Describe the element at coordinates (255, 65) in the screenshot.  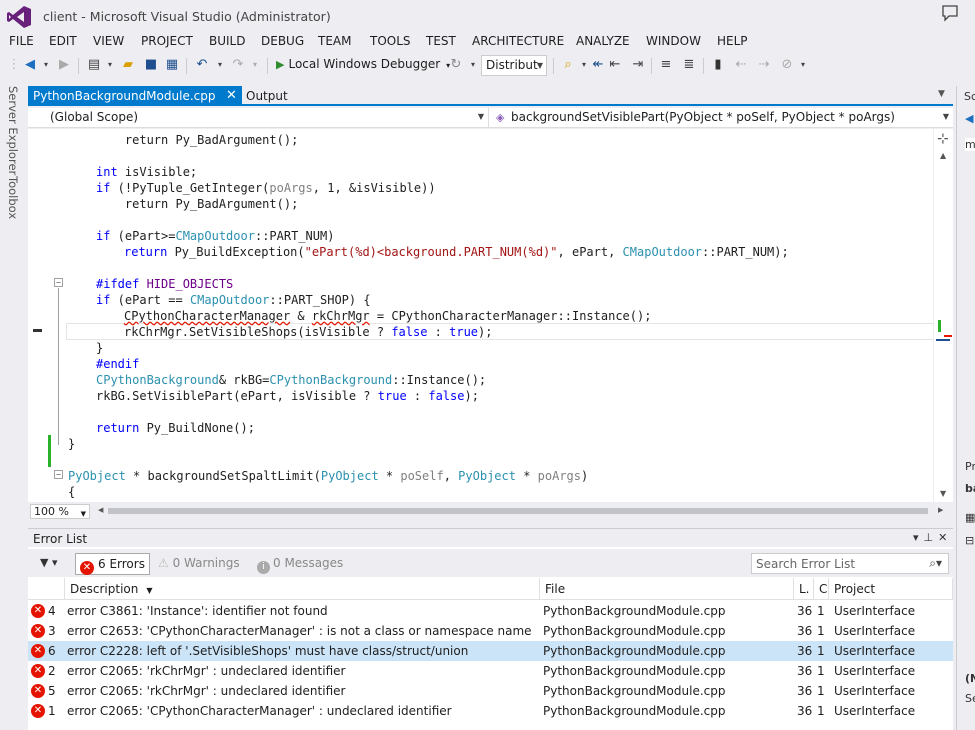
I see `redo-dropdown-icon: ▾` at that location.